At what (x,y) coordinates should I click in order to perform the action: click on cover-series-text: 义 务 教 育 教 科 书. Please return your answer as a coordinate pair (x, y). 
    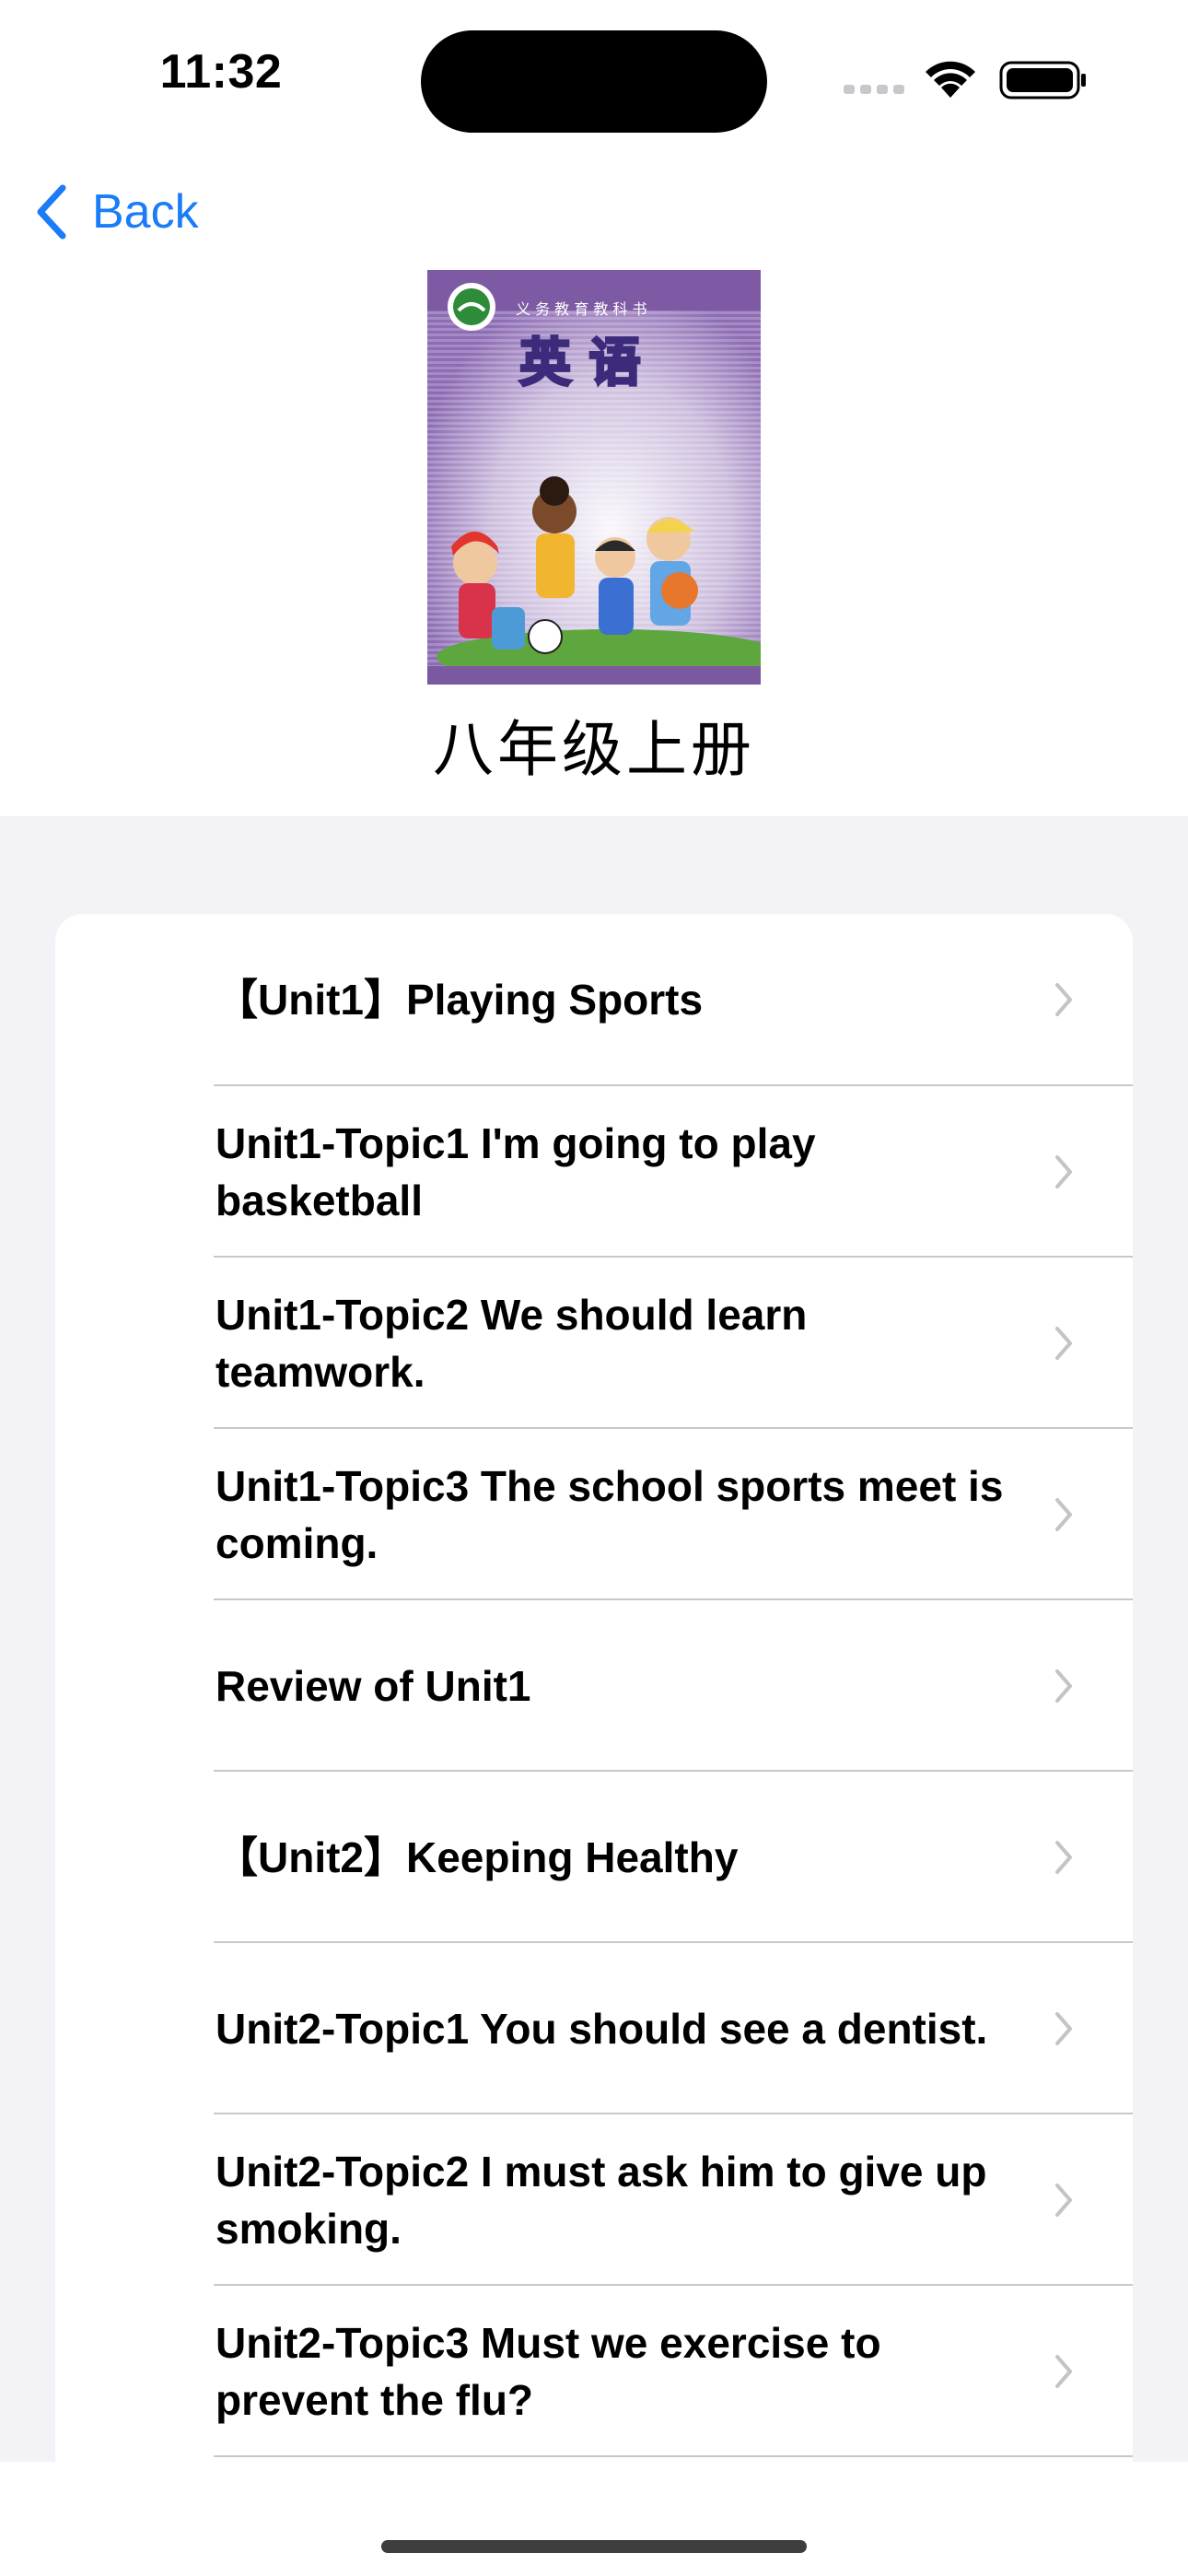
    Looking at the image, I should click on (581, 309).